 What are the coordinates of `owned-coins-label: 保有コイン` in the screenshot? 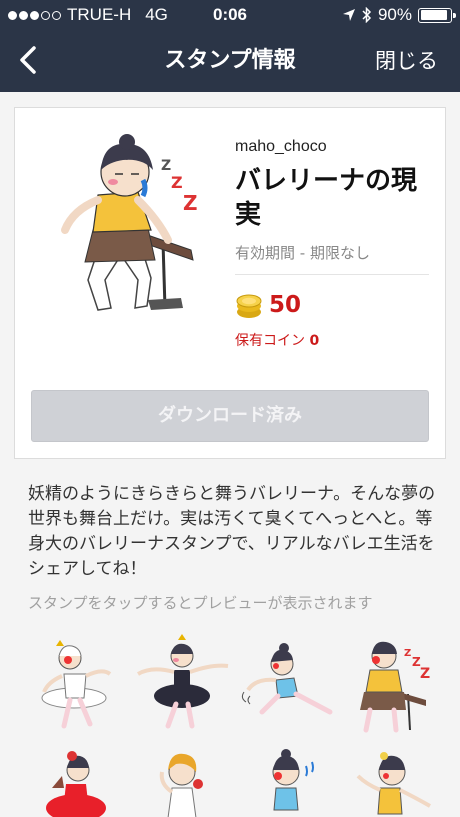 It's located at (270, 341).